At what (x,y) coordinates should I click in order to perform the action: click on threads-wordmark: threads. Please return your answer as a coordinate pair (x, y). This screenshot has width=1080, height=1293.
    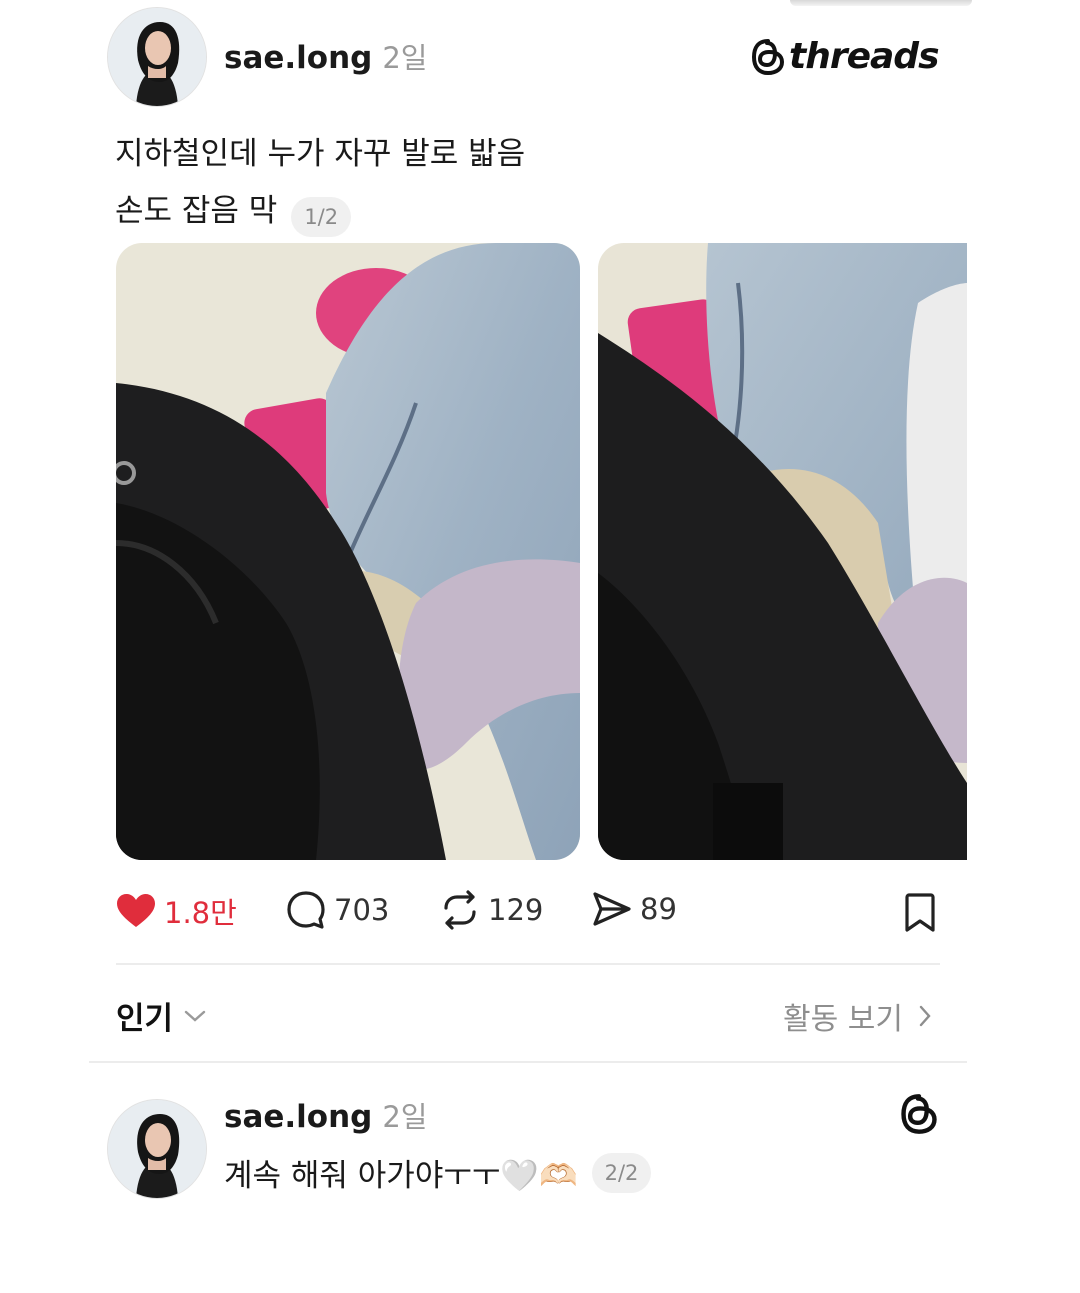
    Looking at the image, I should click on (864, 56).